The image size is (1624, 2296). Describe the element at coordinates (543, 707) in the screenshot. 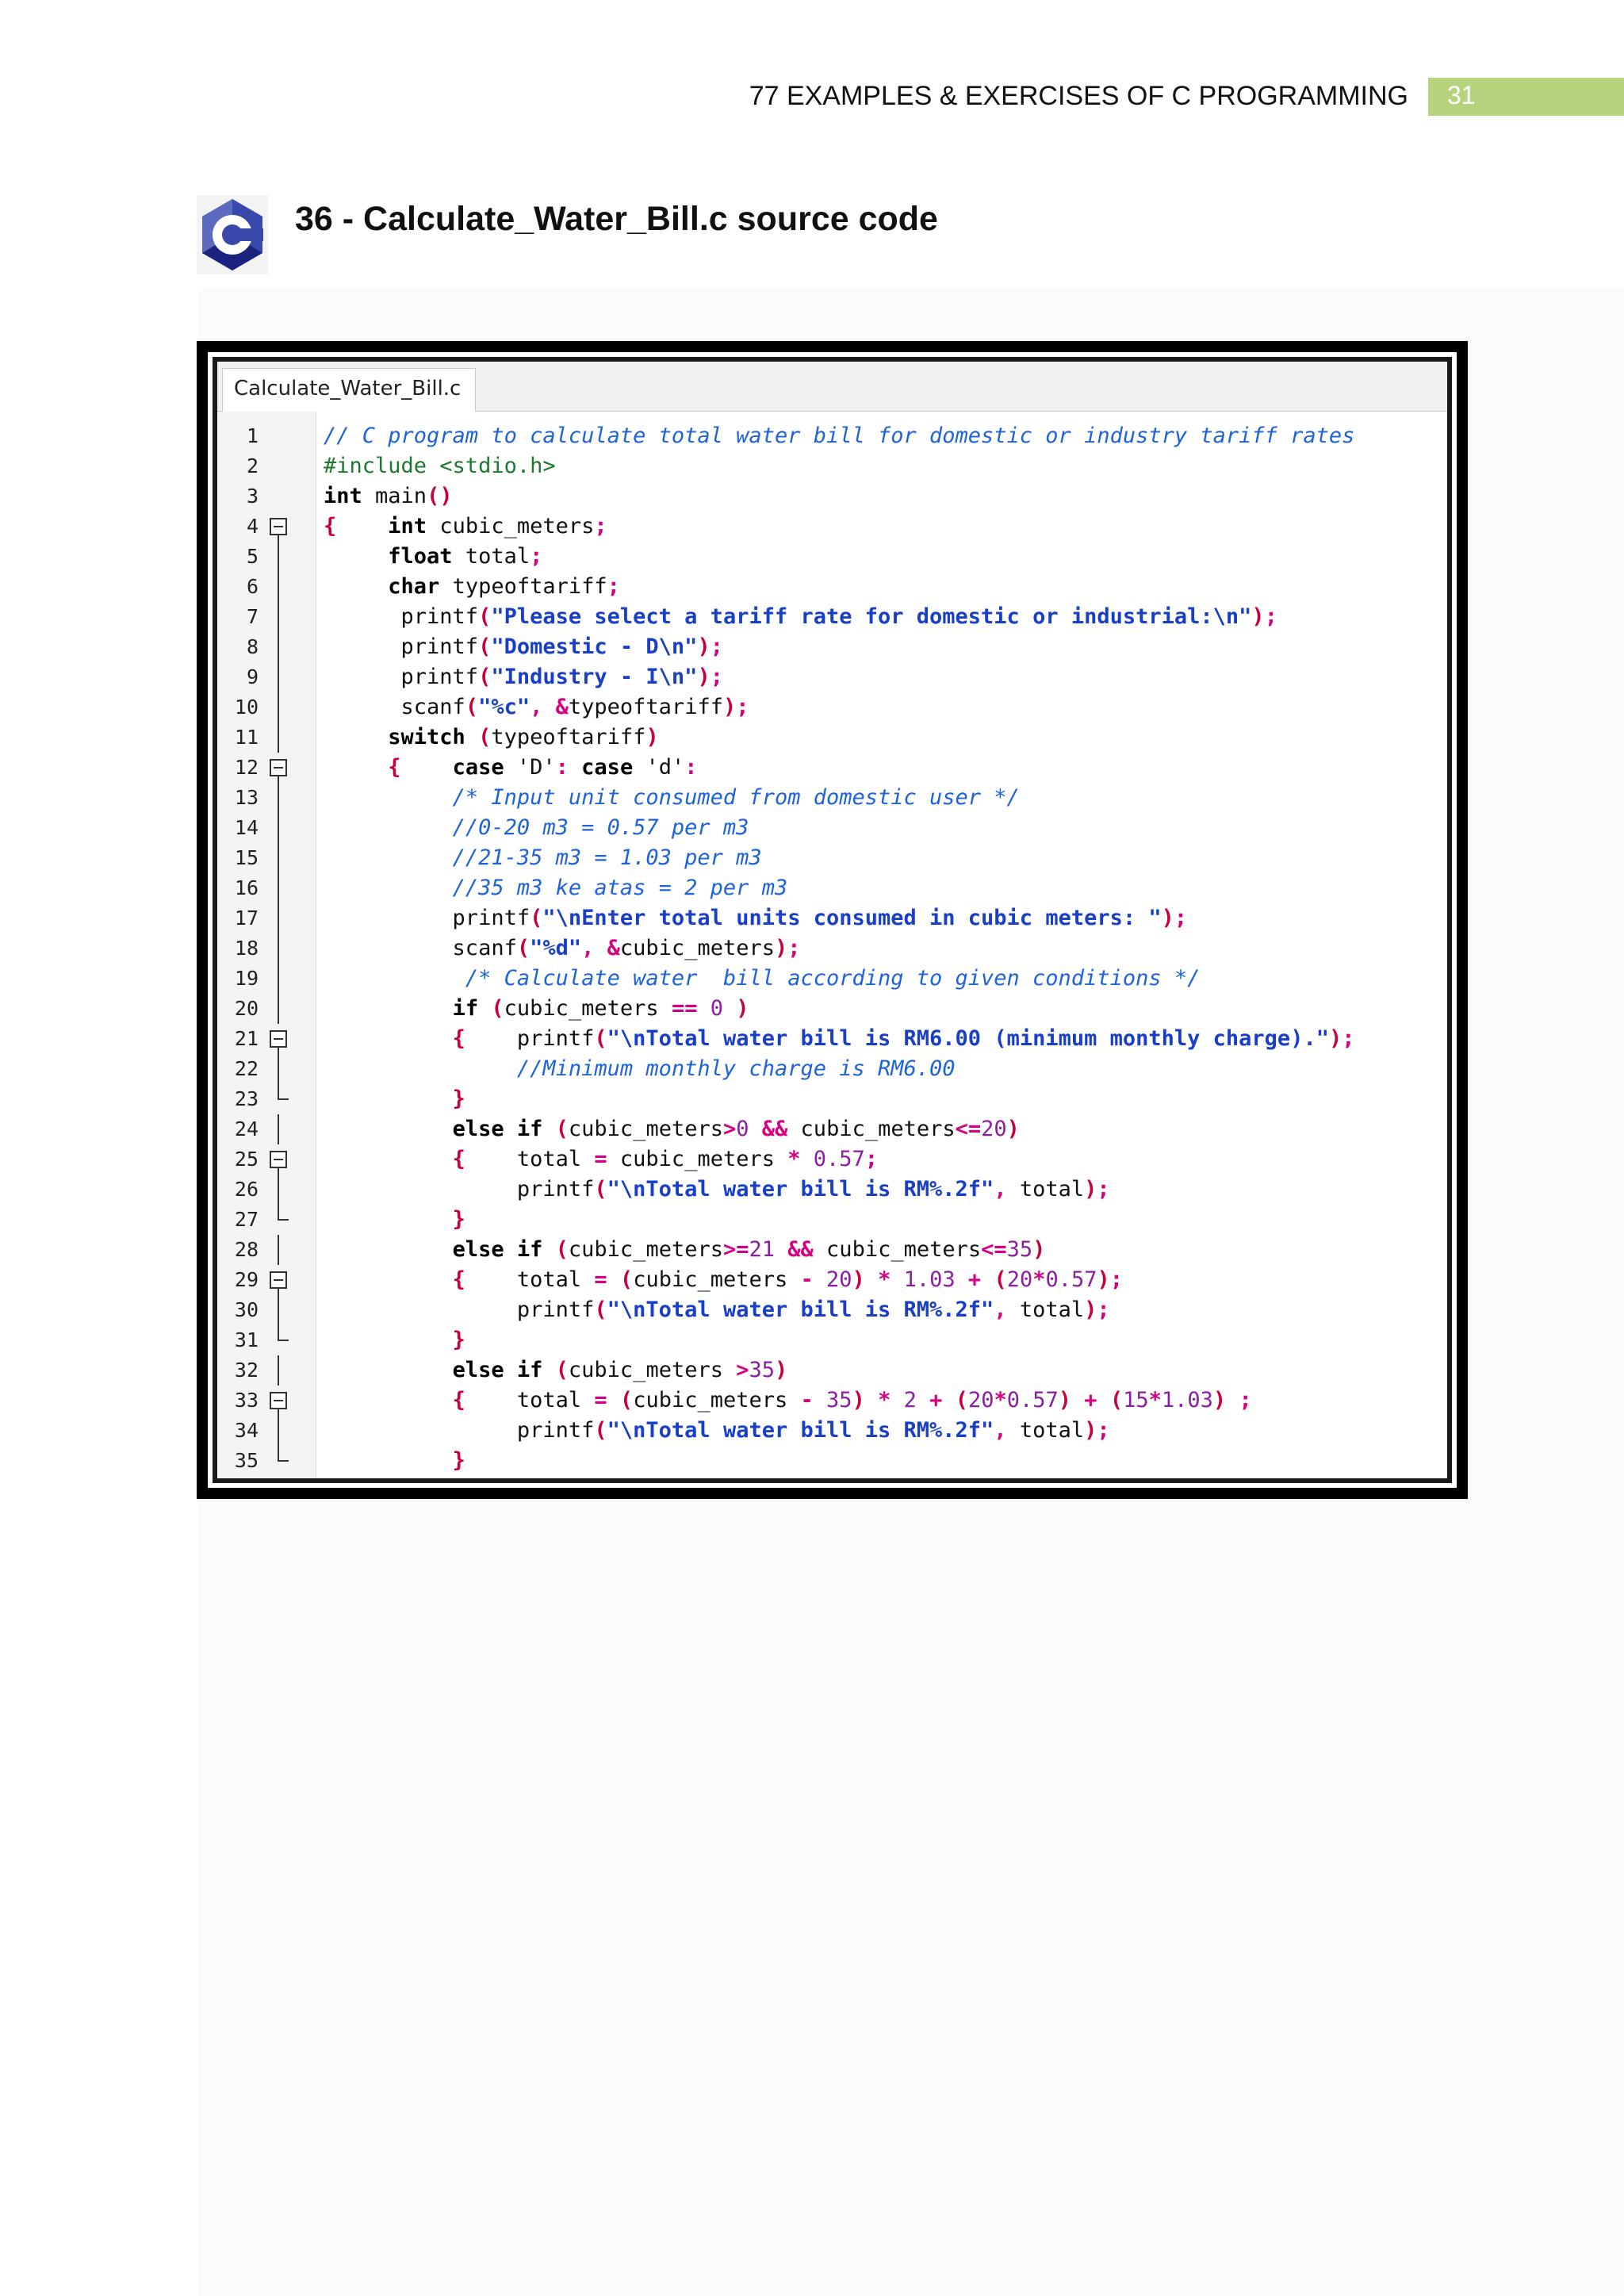

I see `code-token: ,` at that location.